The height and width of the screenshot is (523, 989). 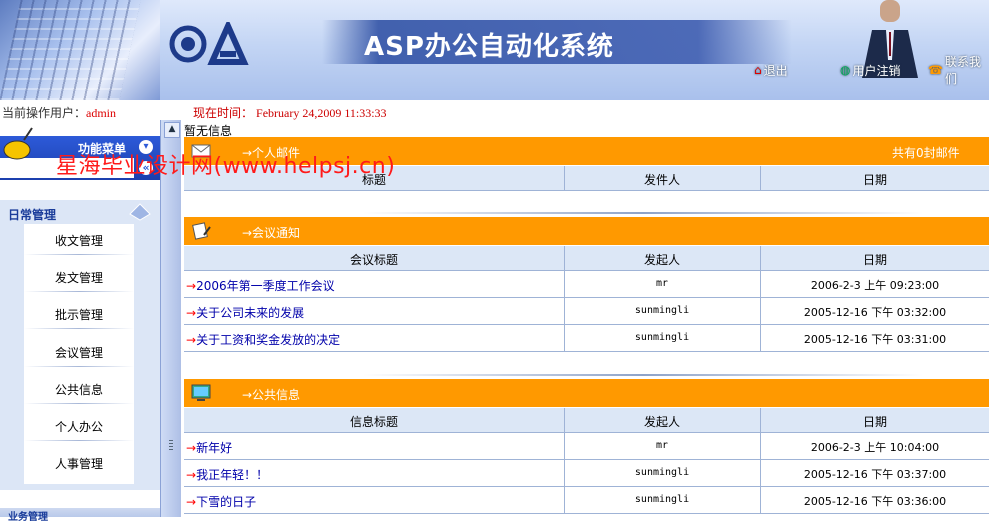 What do you see at coordinates (586, 393) in the screenshot?
I see `public-panel-header: →公共信息` at bounding box center [586, 393].